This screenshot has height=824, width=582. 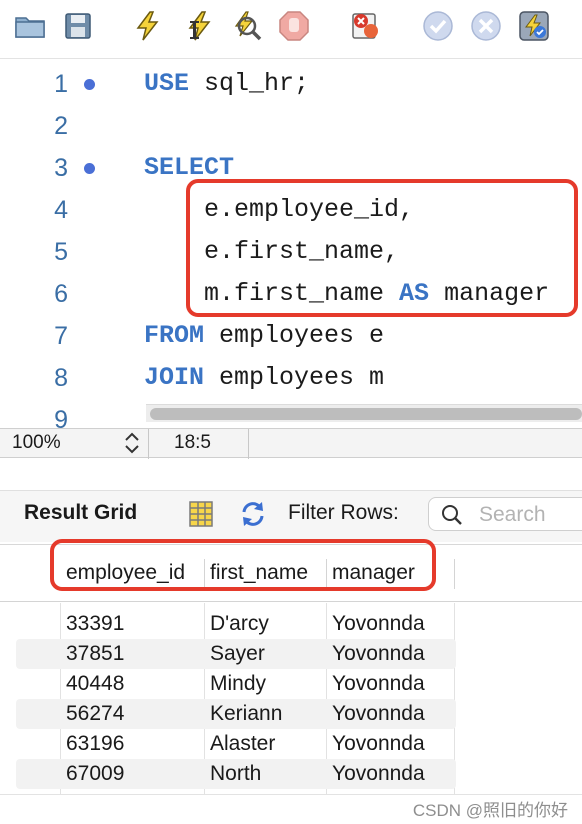 I want to click on explain-icon, so click(x=246, y=26).